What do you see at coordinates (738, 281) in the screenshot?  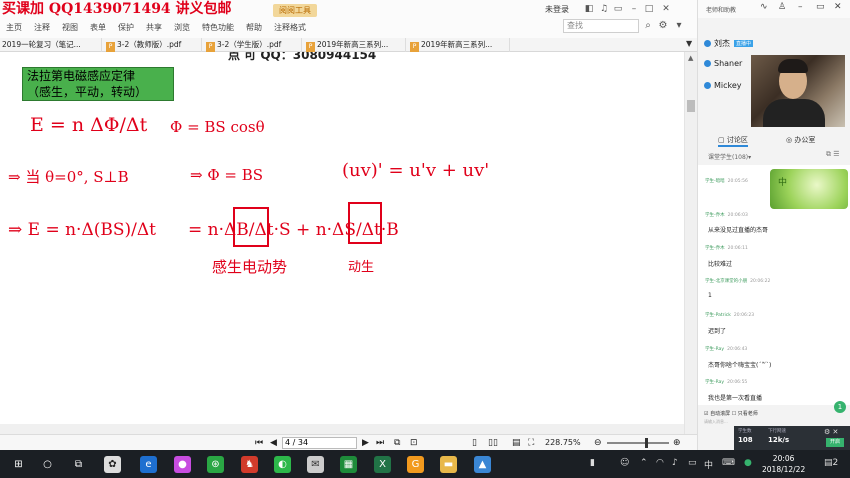 I see `chat-meta: 学生-北京课堂的小朋 20:06:22` at bounding box center [738, 281].